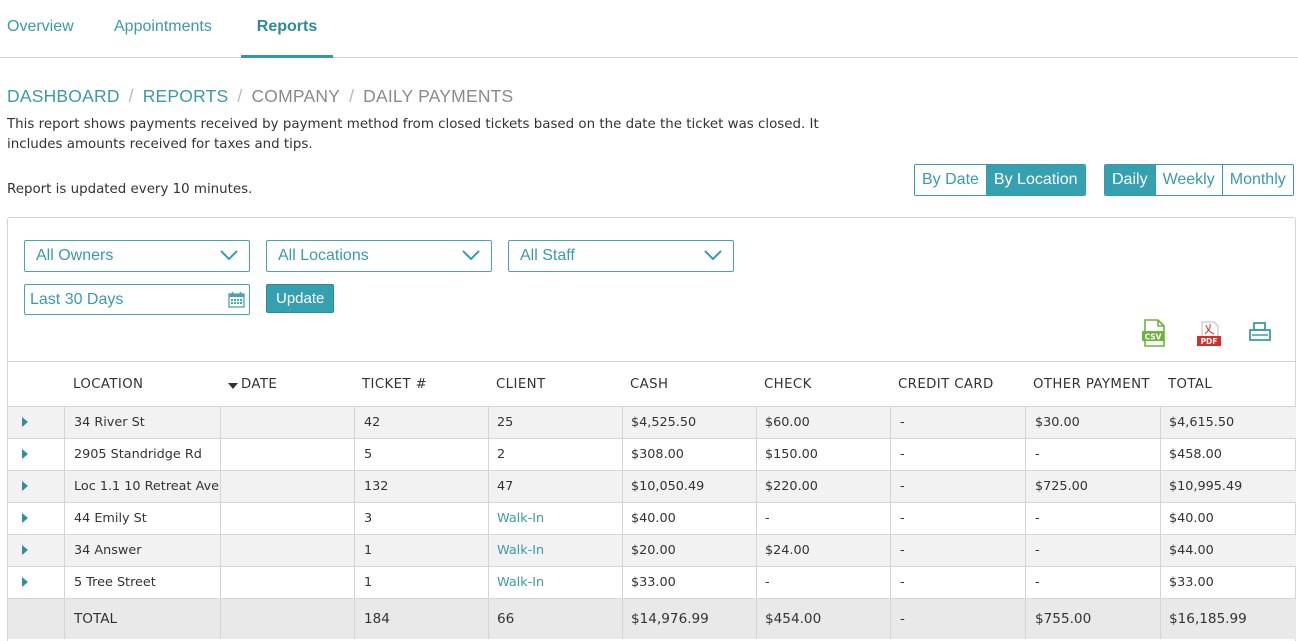 This screenshot has height=641, width=1298. What do you see at coordinates (186, 96) in the screenshot?
I see `breadcrumb-reports: REPORTS` at bounding box center [186, 96].